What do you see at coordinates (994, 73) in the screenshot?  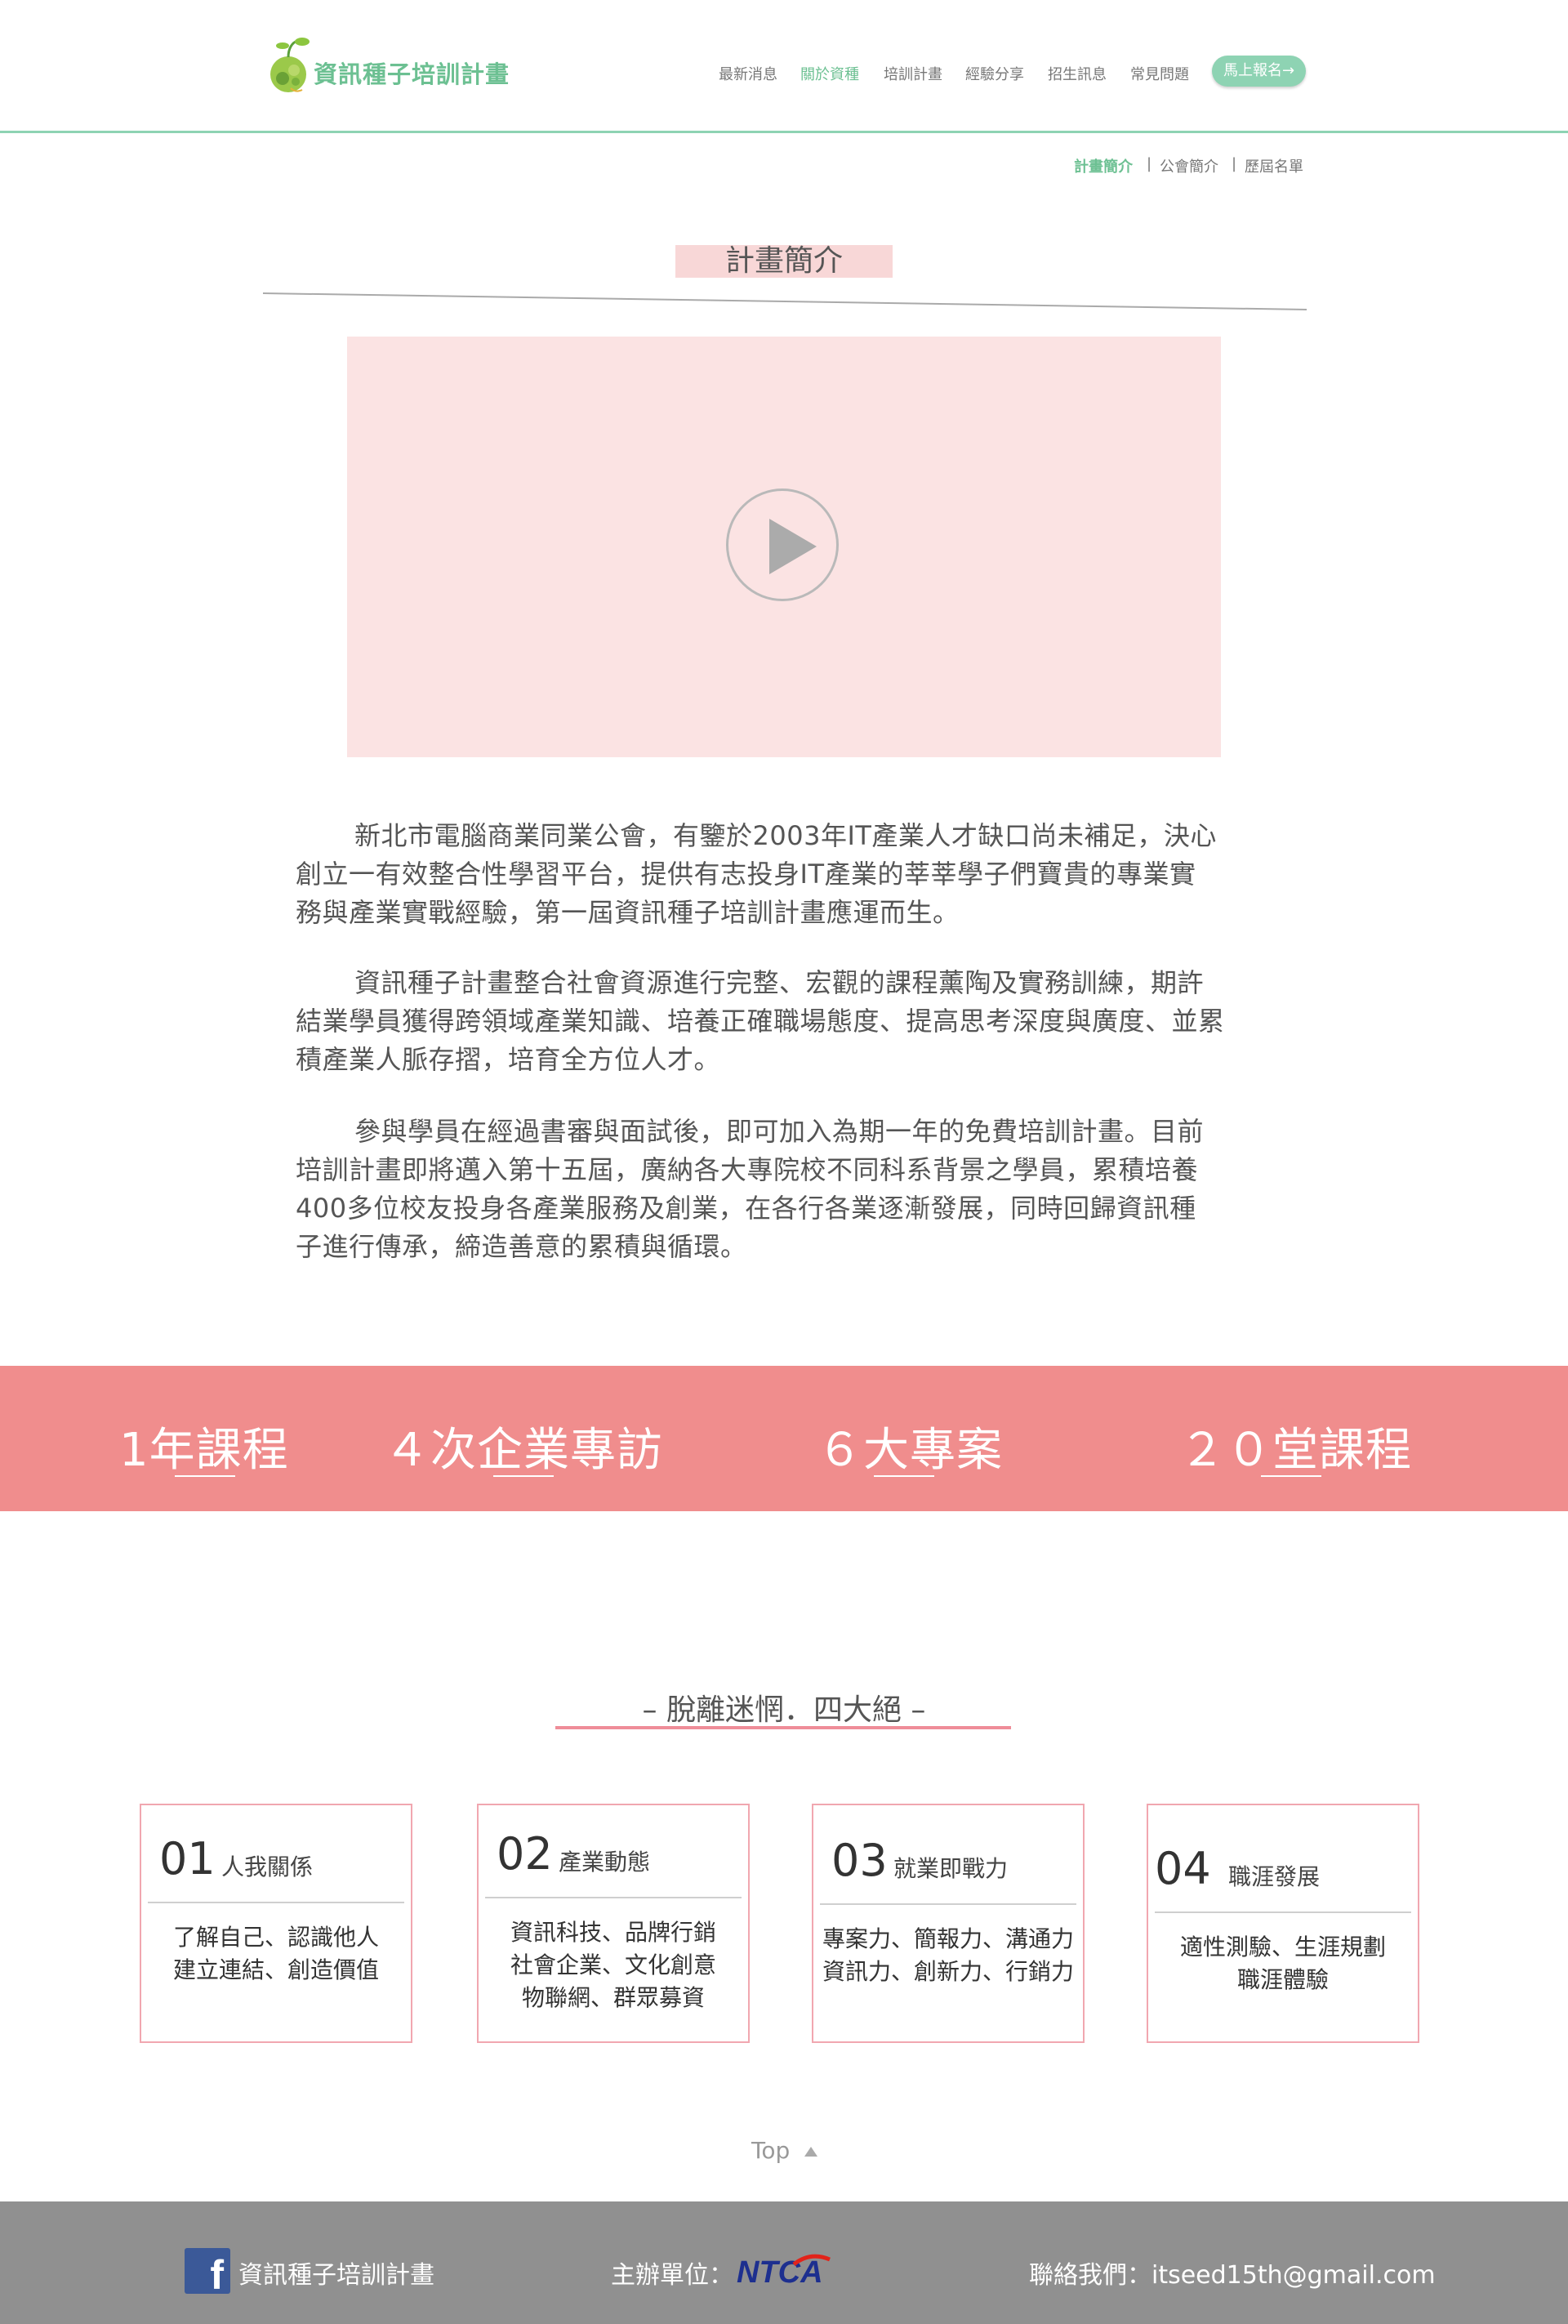 I see `nav-item-experience: 經驗分享` at bounding box center [994, 73].